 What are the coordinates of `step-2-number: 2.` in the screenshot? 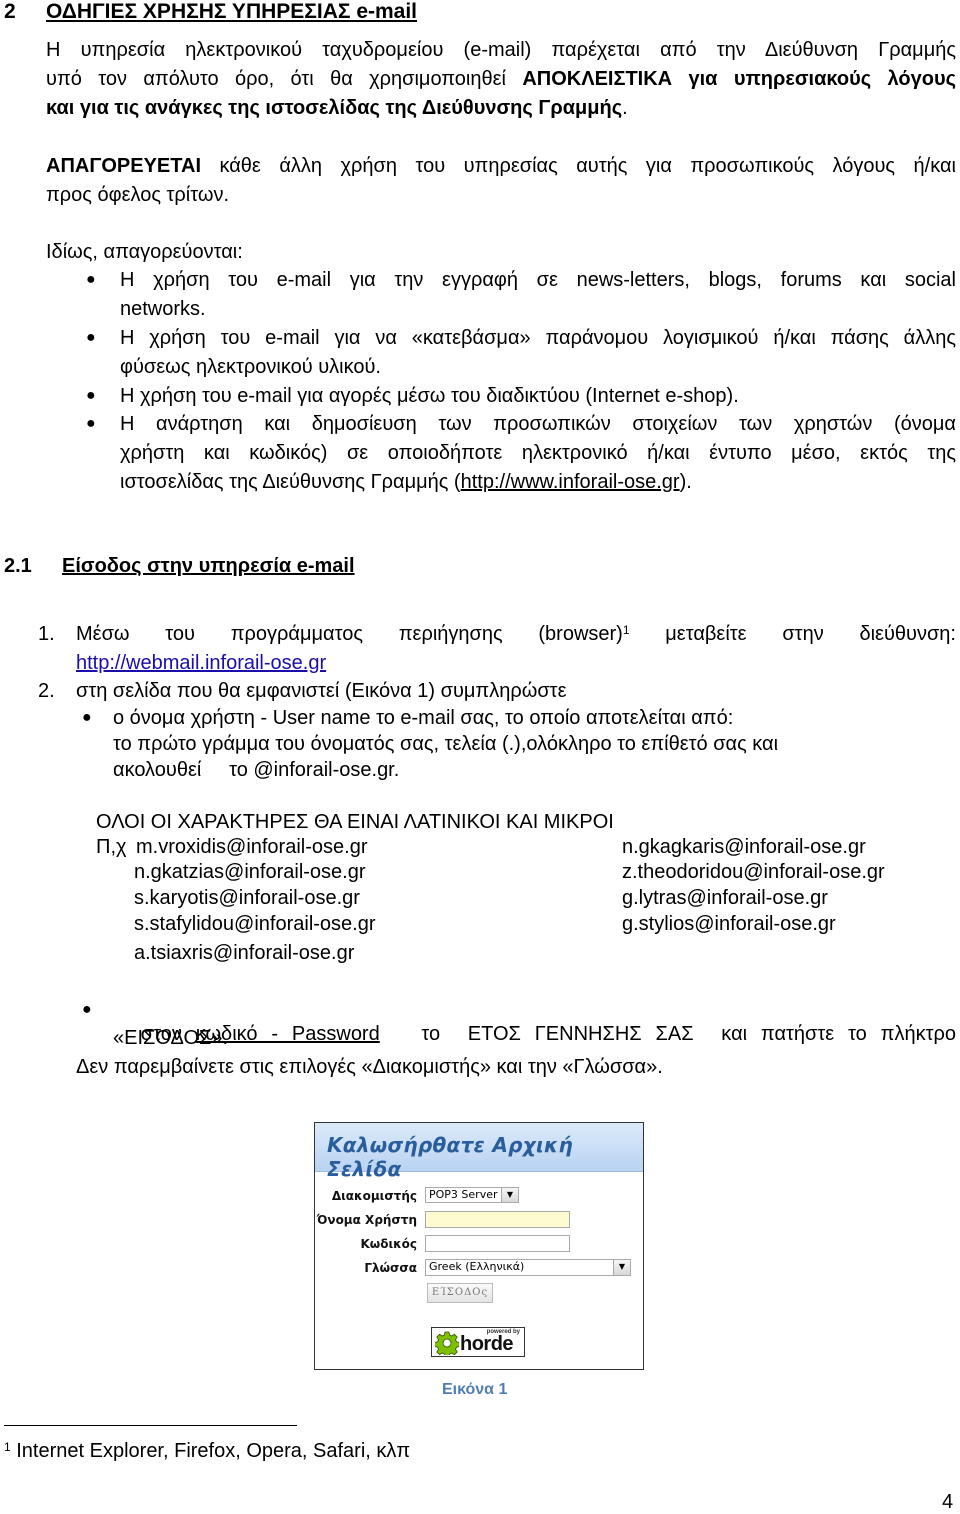 It's located at (46, 691).